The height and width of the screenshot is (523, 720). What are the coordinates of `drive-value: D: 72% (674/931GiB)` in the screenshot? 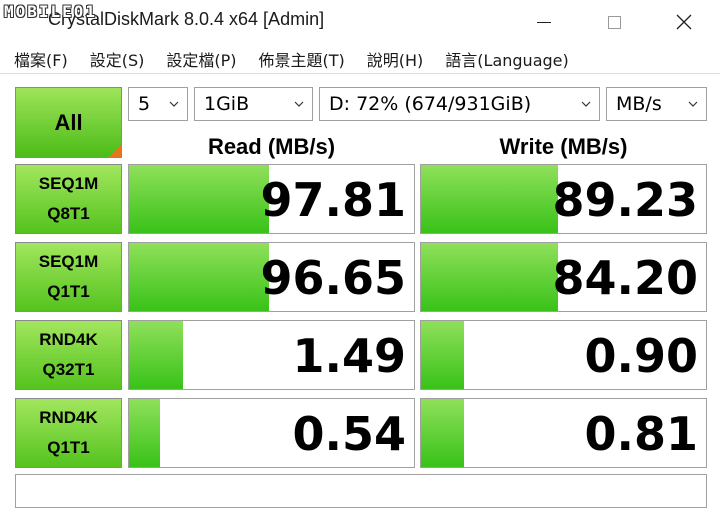 It's located at (430, 104).